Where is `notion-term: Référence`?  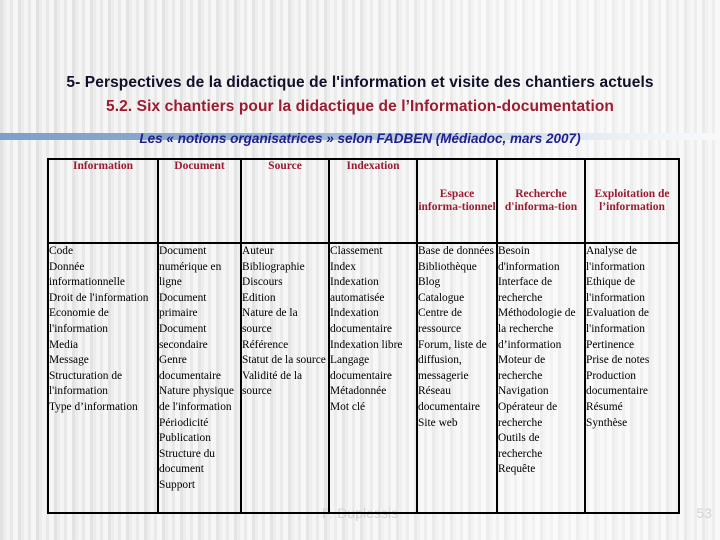
notion-term: Référence is located at coordinates (265, 344).